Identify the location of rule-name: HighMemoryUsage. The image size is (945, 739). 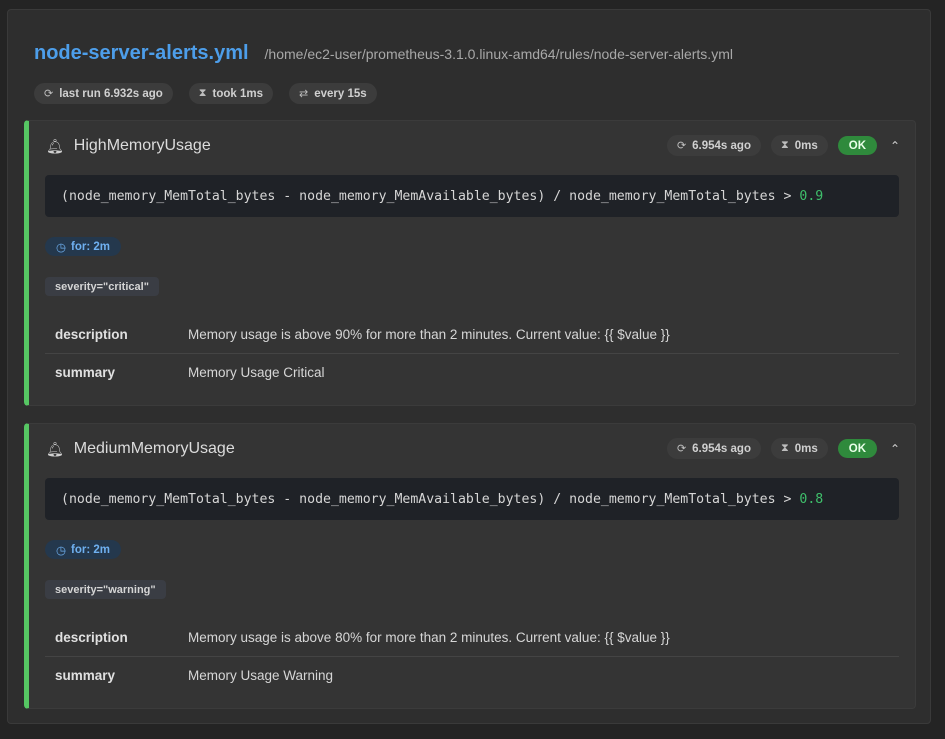
(142, 145).